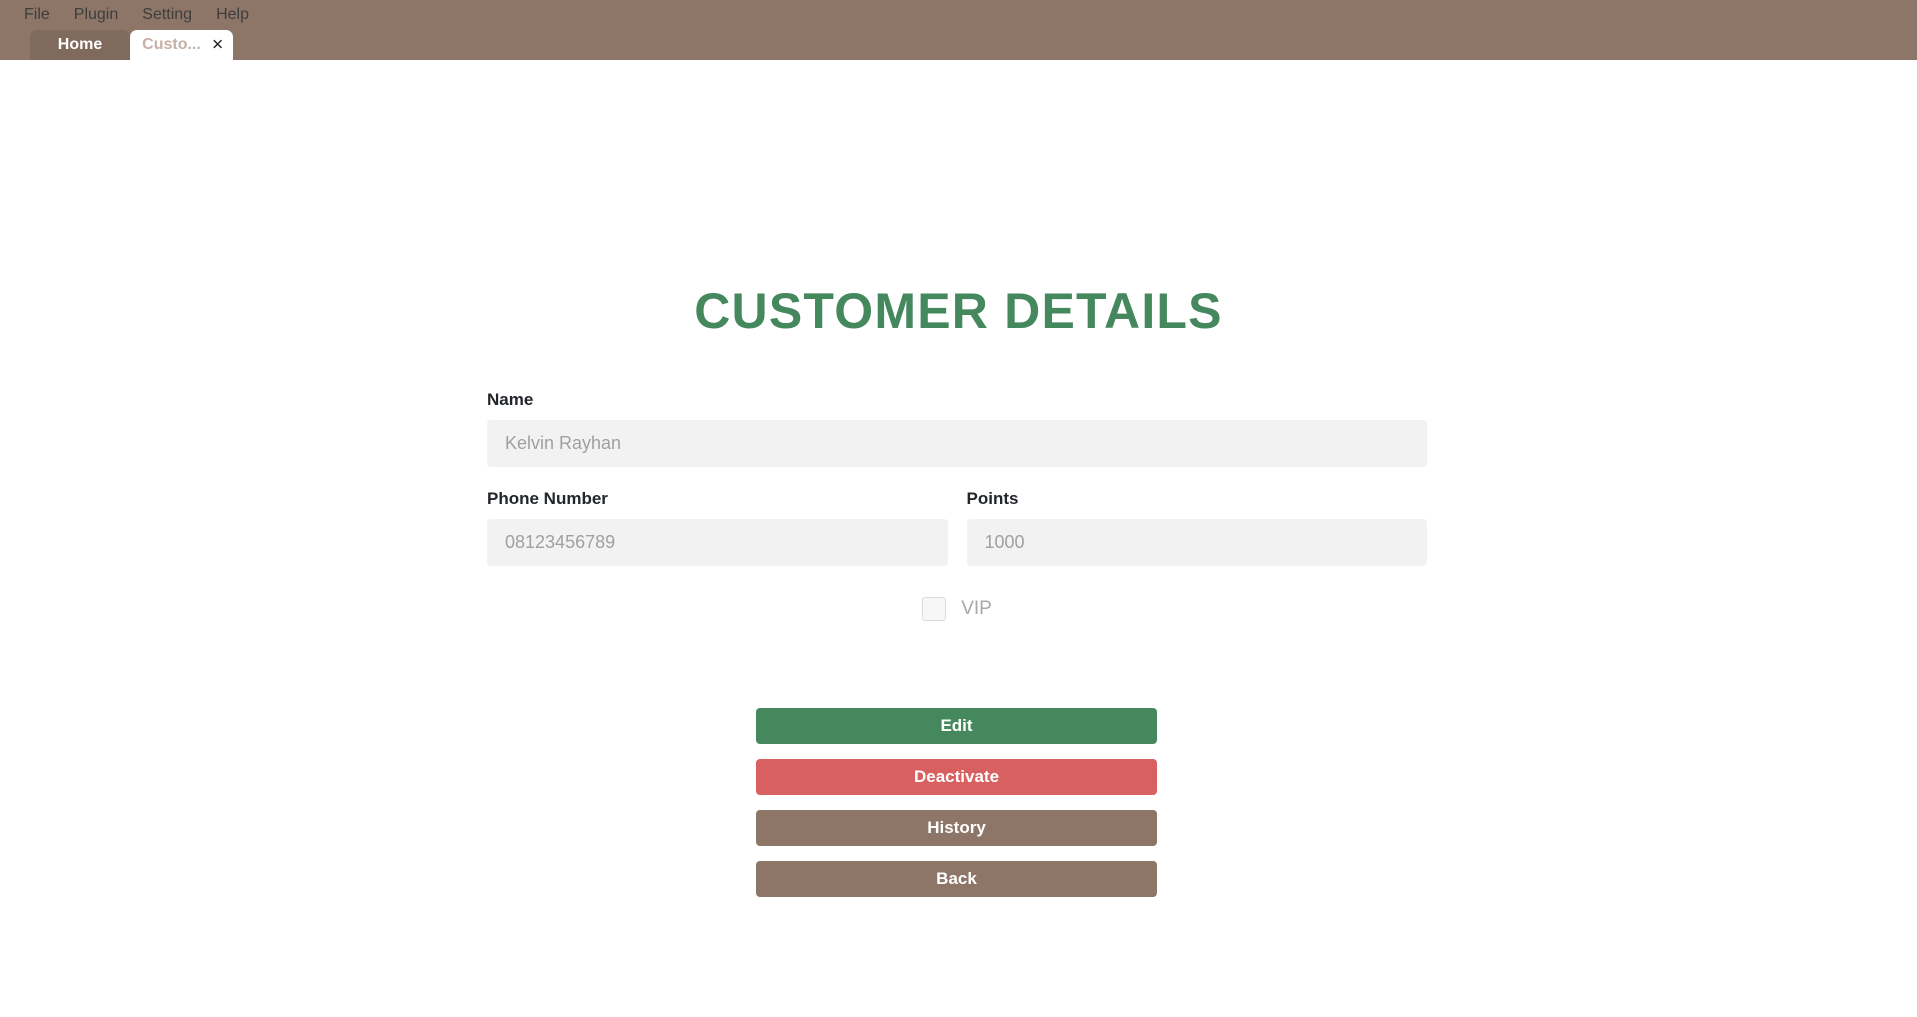 The image size is (1917, 1017). What do you see at coordinates (957, 609) in the screenshot?
I see `vip-field-group: VIP` at bounding box center [957, 609].